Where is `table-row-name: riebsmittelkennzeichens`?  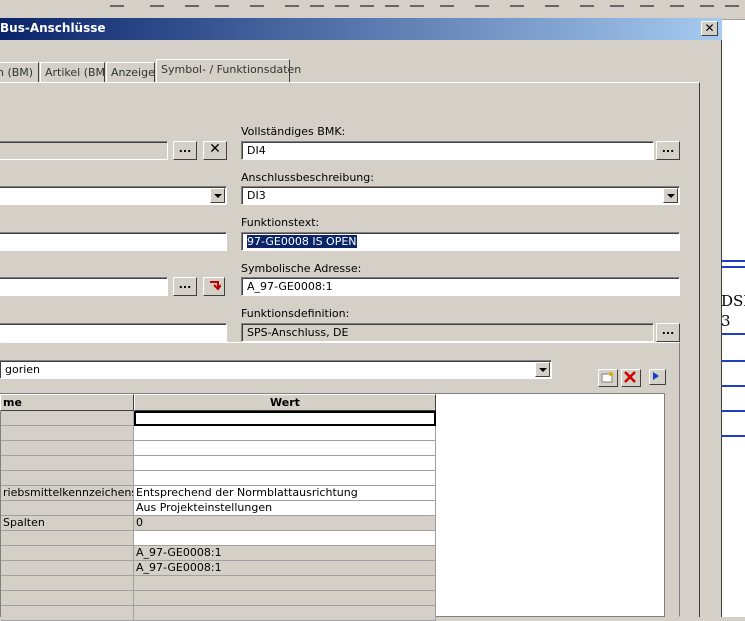
table-row-name: riebsmittelkennzeichens is located at coordinates (67, 493).